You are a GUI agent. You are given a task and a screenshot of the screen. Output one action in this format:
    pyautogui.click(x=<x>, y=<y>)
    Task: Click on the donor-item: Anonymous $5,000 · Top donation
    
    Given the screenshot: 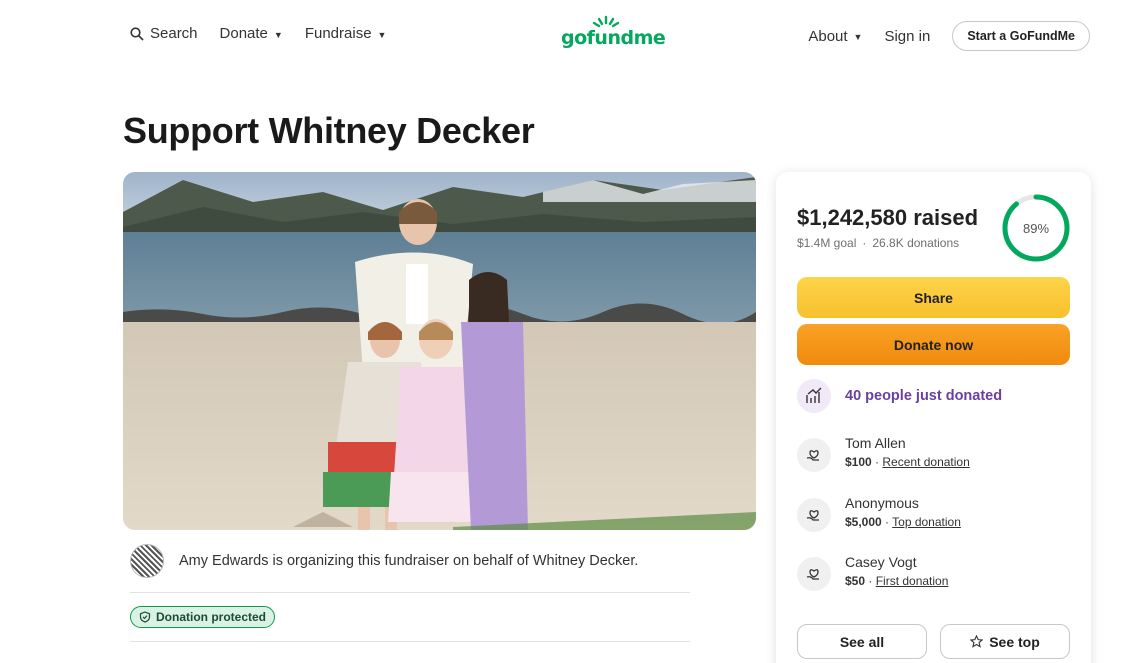 What is the action you would take?
    pyautogui.click(x=879, y=513)
    